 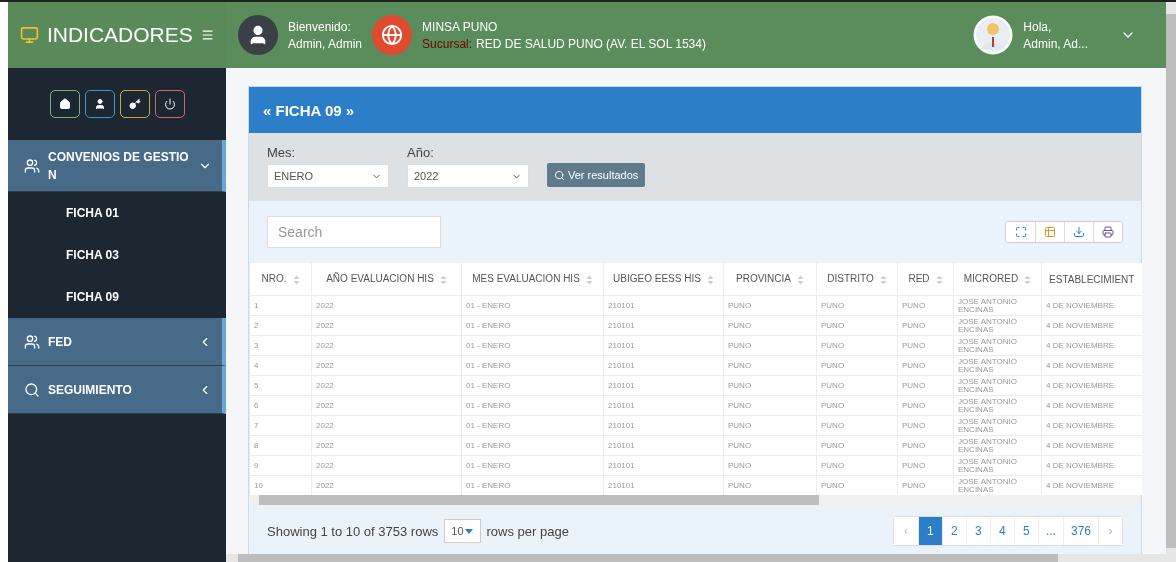 I want to click on page-size-select: 10, so click(x=462, y=531).